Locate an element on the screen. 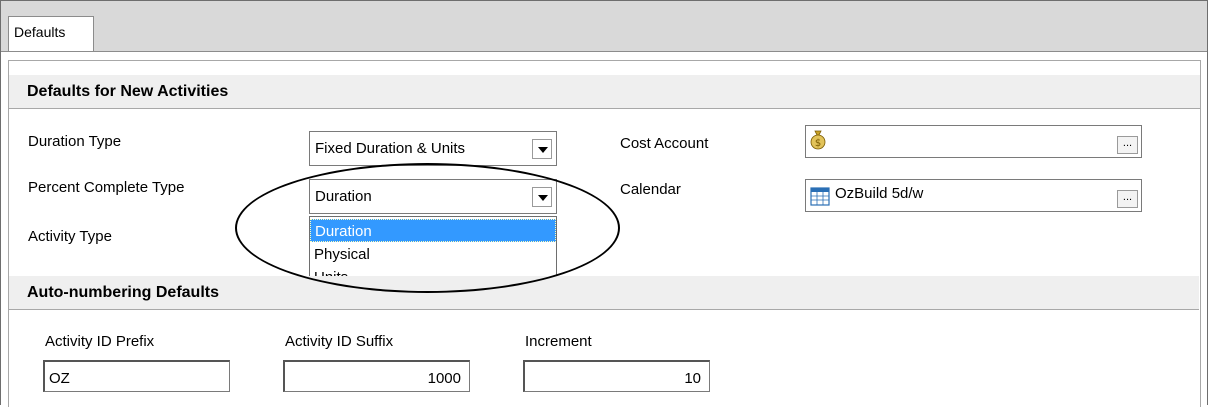 The height and width of the screenshot is (407, 1208). tab-strip: Defaults is located at coordinates (604, 26).